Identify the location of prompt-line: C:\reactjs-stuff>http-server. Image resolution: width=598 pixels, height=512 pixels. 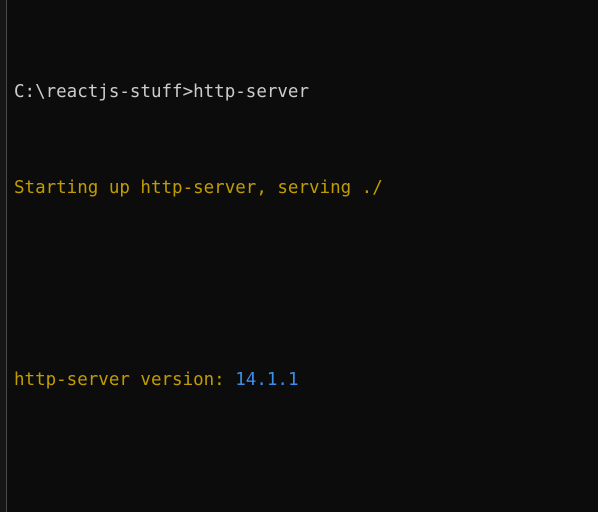
(306, 92).